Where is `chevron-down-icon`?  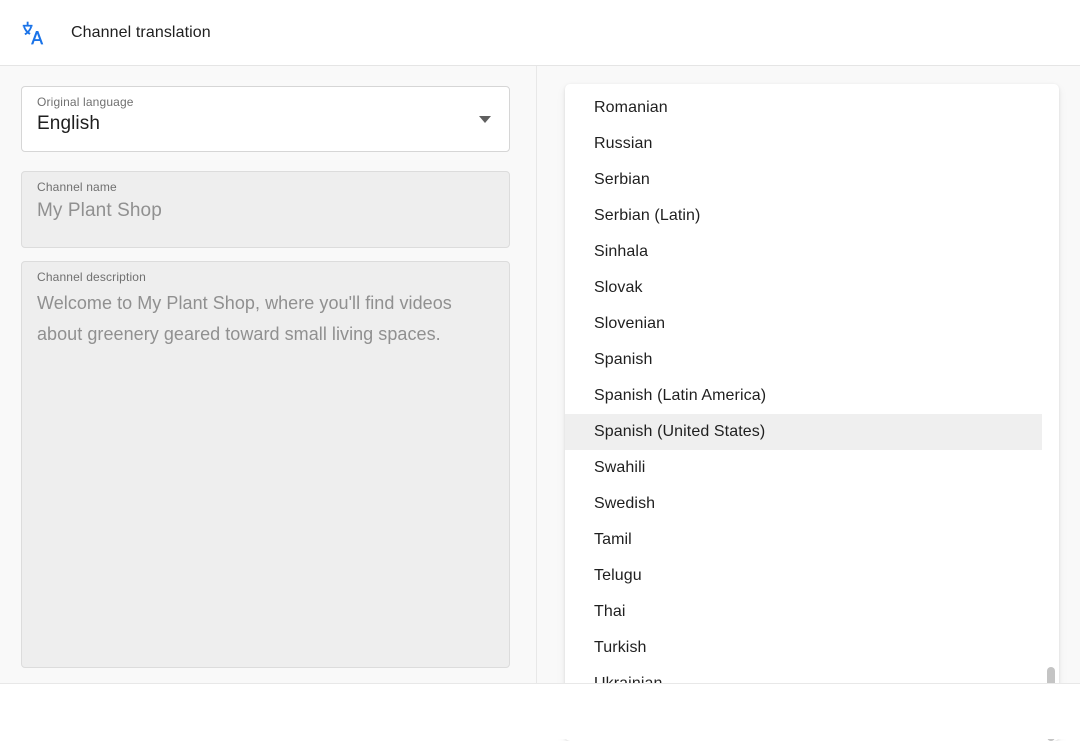 chevron-down-icon is located at coordinates (485, 119).